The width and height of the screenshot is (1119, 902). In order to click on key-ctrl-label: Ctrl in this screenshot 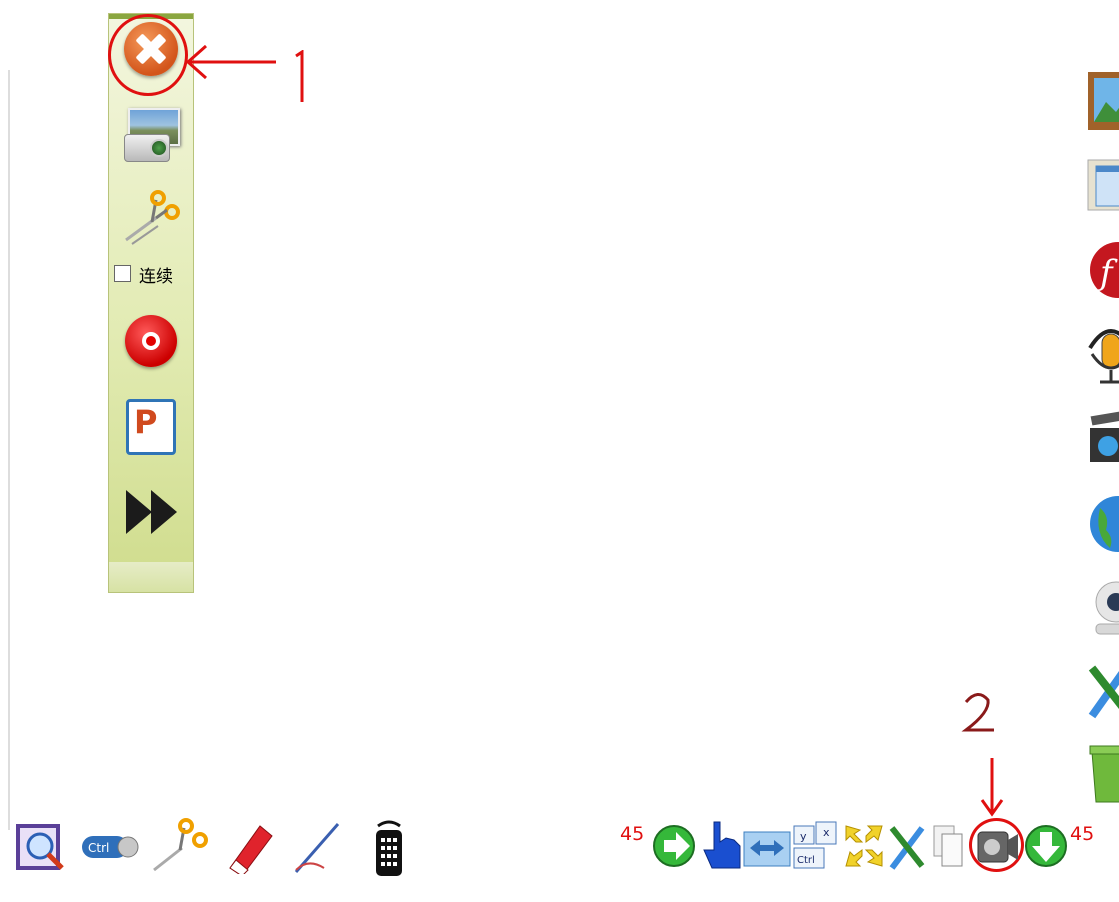, I will do `click(806, 860)`.